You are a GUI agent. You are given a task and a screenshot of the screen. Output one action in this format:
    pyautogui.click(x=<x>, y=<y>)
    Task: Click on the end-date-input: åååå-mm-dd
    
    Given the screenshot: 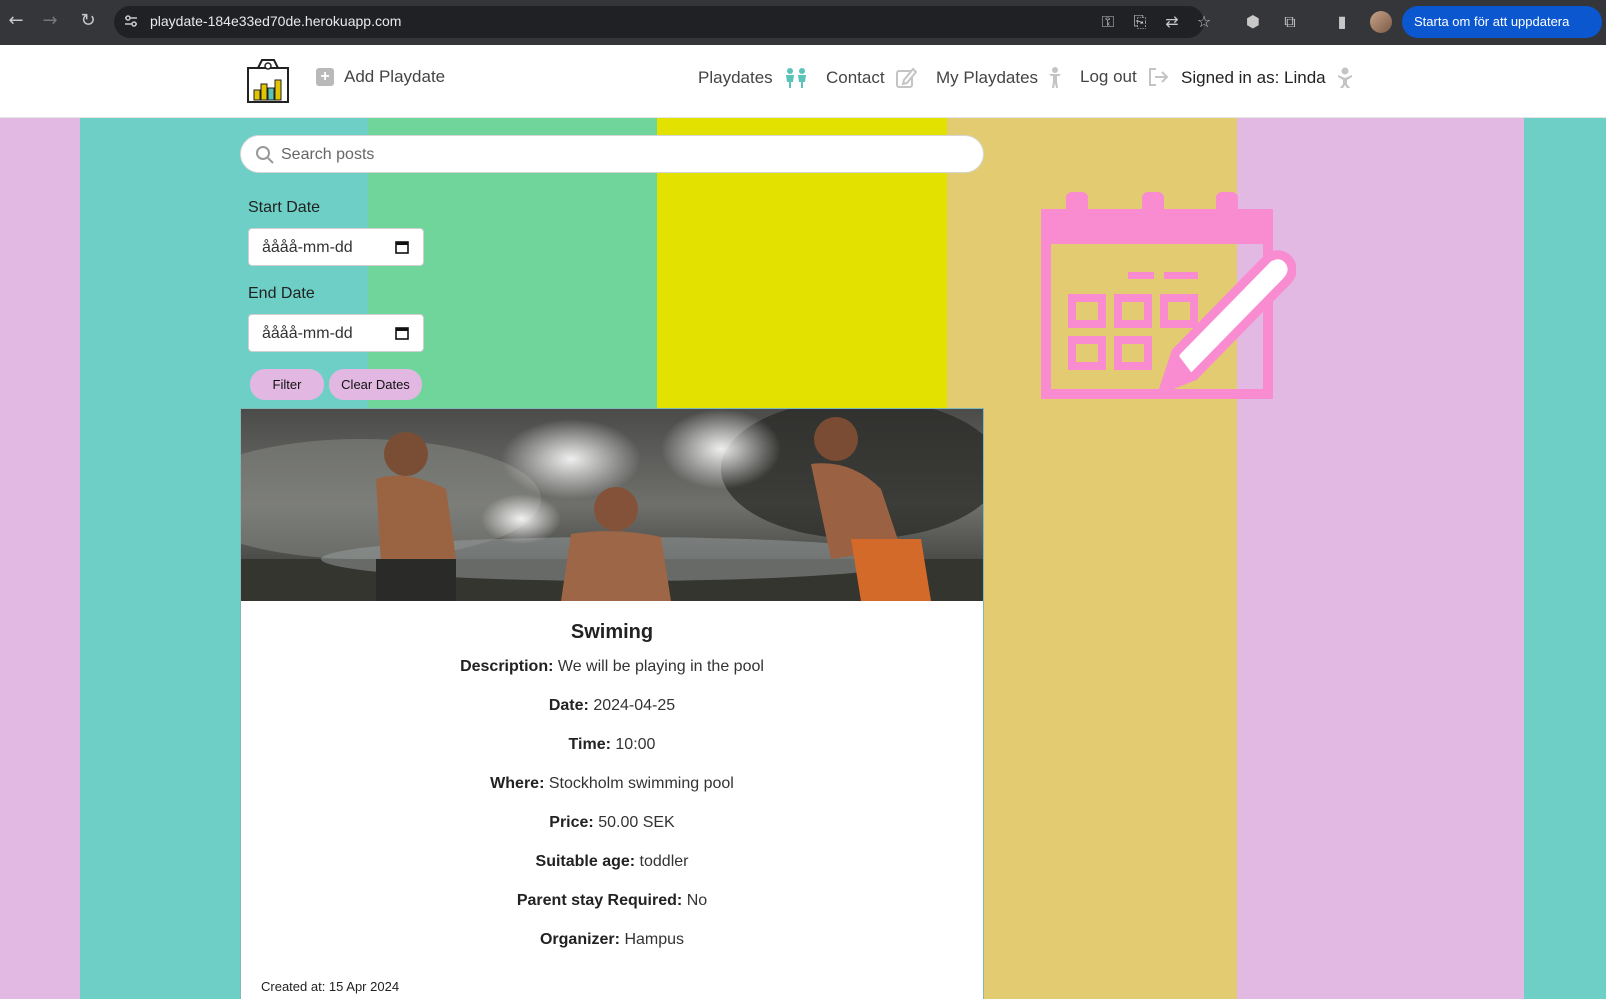 What is the action you would take?
    pyautogui.click(x=336, y=333)
    